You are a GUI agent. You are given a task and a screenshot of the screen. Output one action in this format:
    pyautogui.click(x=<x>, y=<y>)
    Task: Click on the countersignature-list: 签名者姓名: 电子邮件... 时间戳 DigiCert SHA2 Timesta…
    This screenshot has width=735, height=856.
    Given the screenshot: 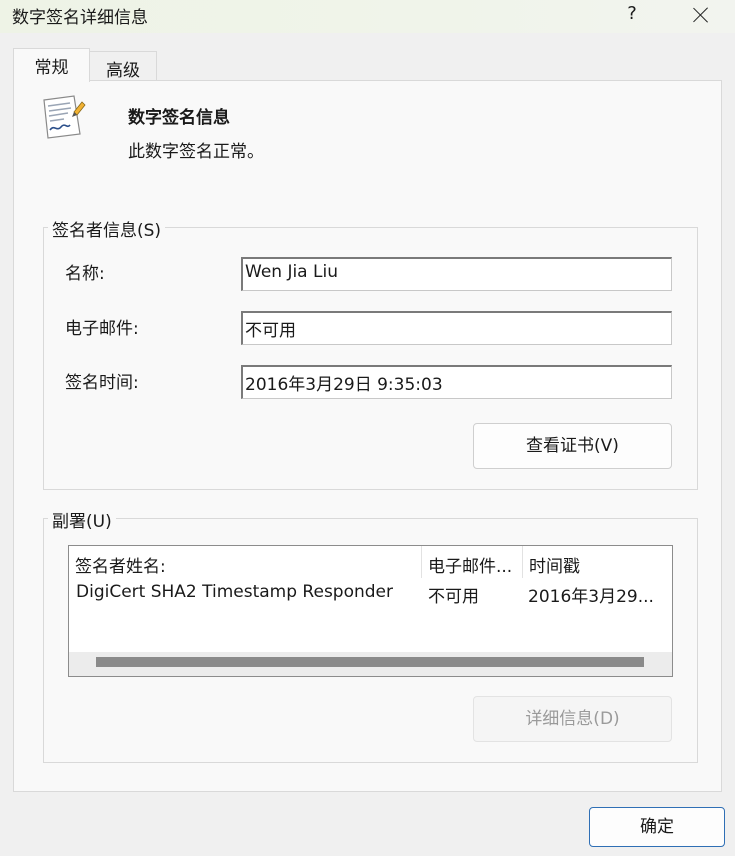 What is the action you would take?
    pyautogui.click(x=370, y=611)
    